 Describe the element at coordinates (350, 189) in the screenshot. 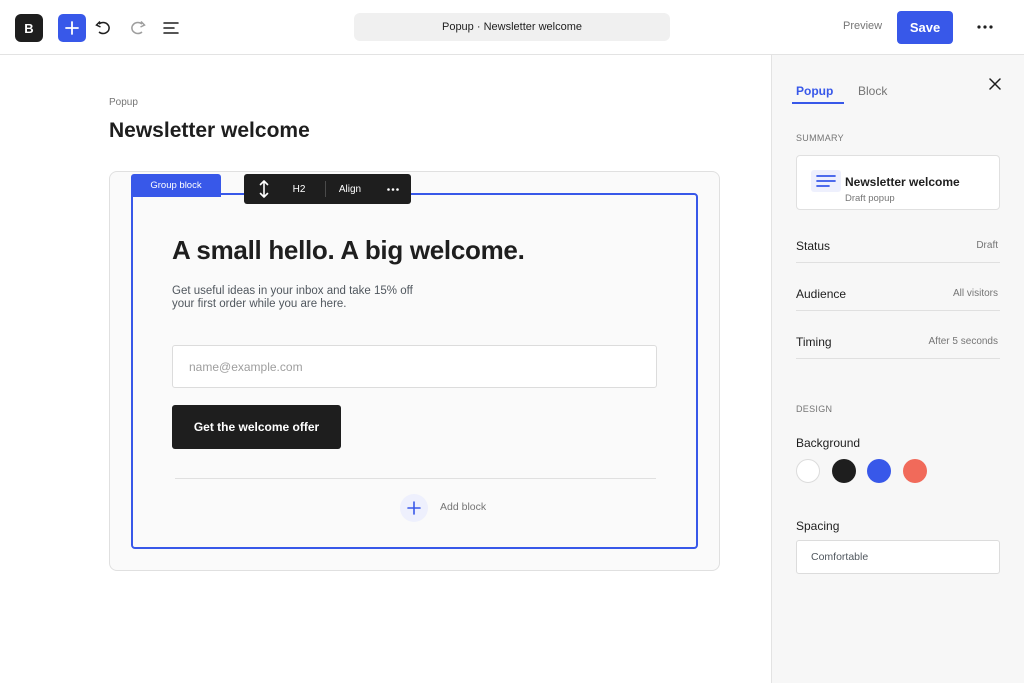

I see `align-button: Align` at that location.